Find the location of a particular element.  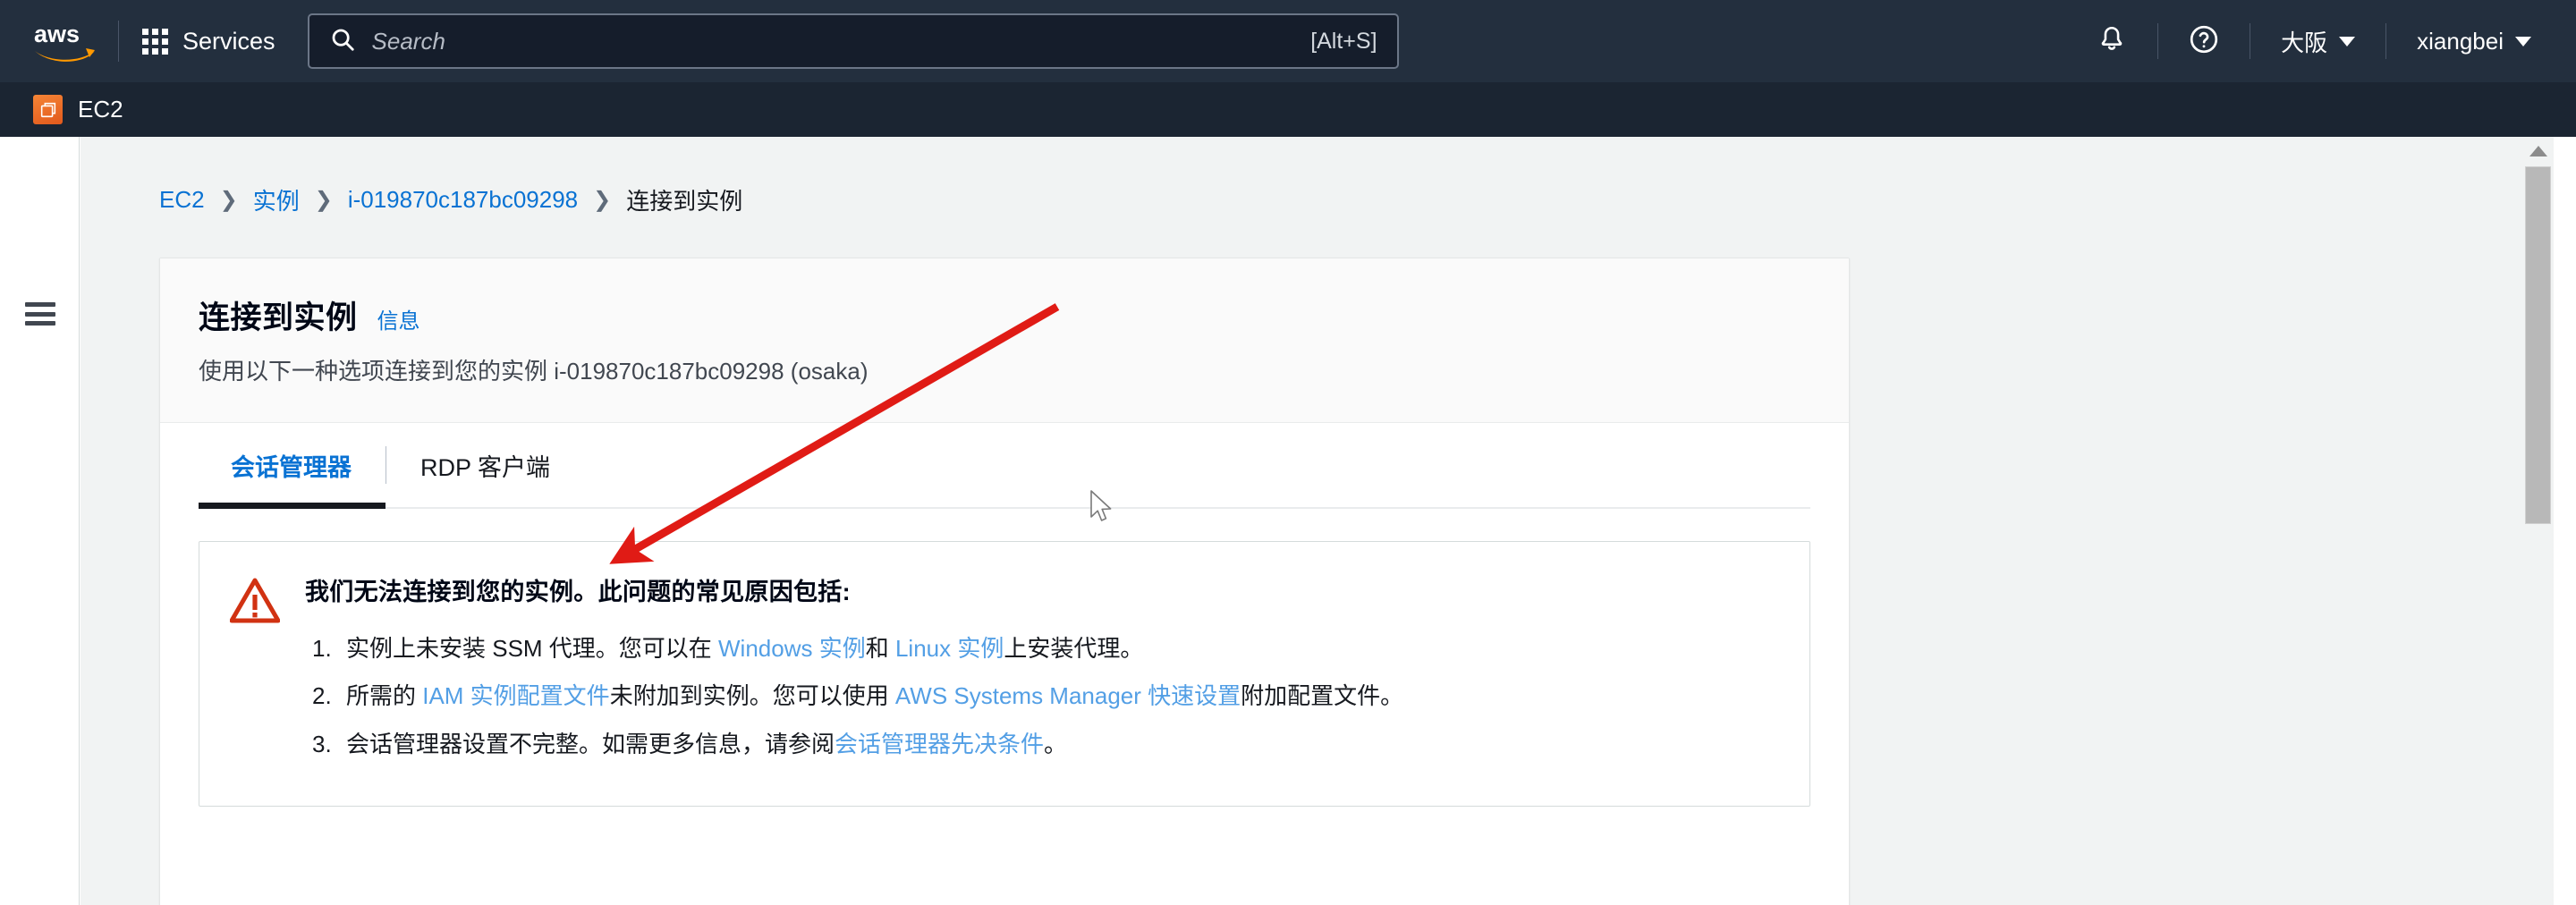

account-menu: xiangbei is located at coordinates (2474, 42).